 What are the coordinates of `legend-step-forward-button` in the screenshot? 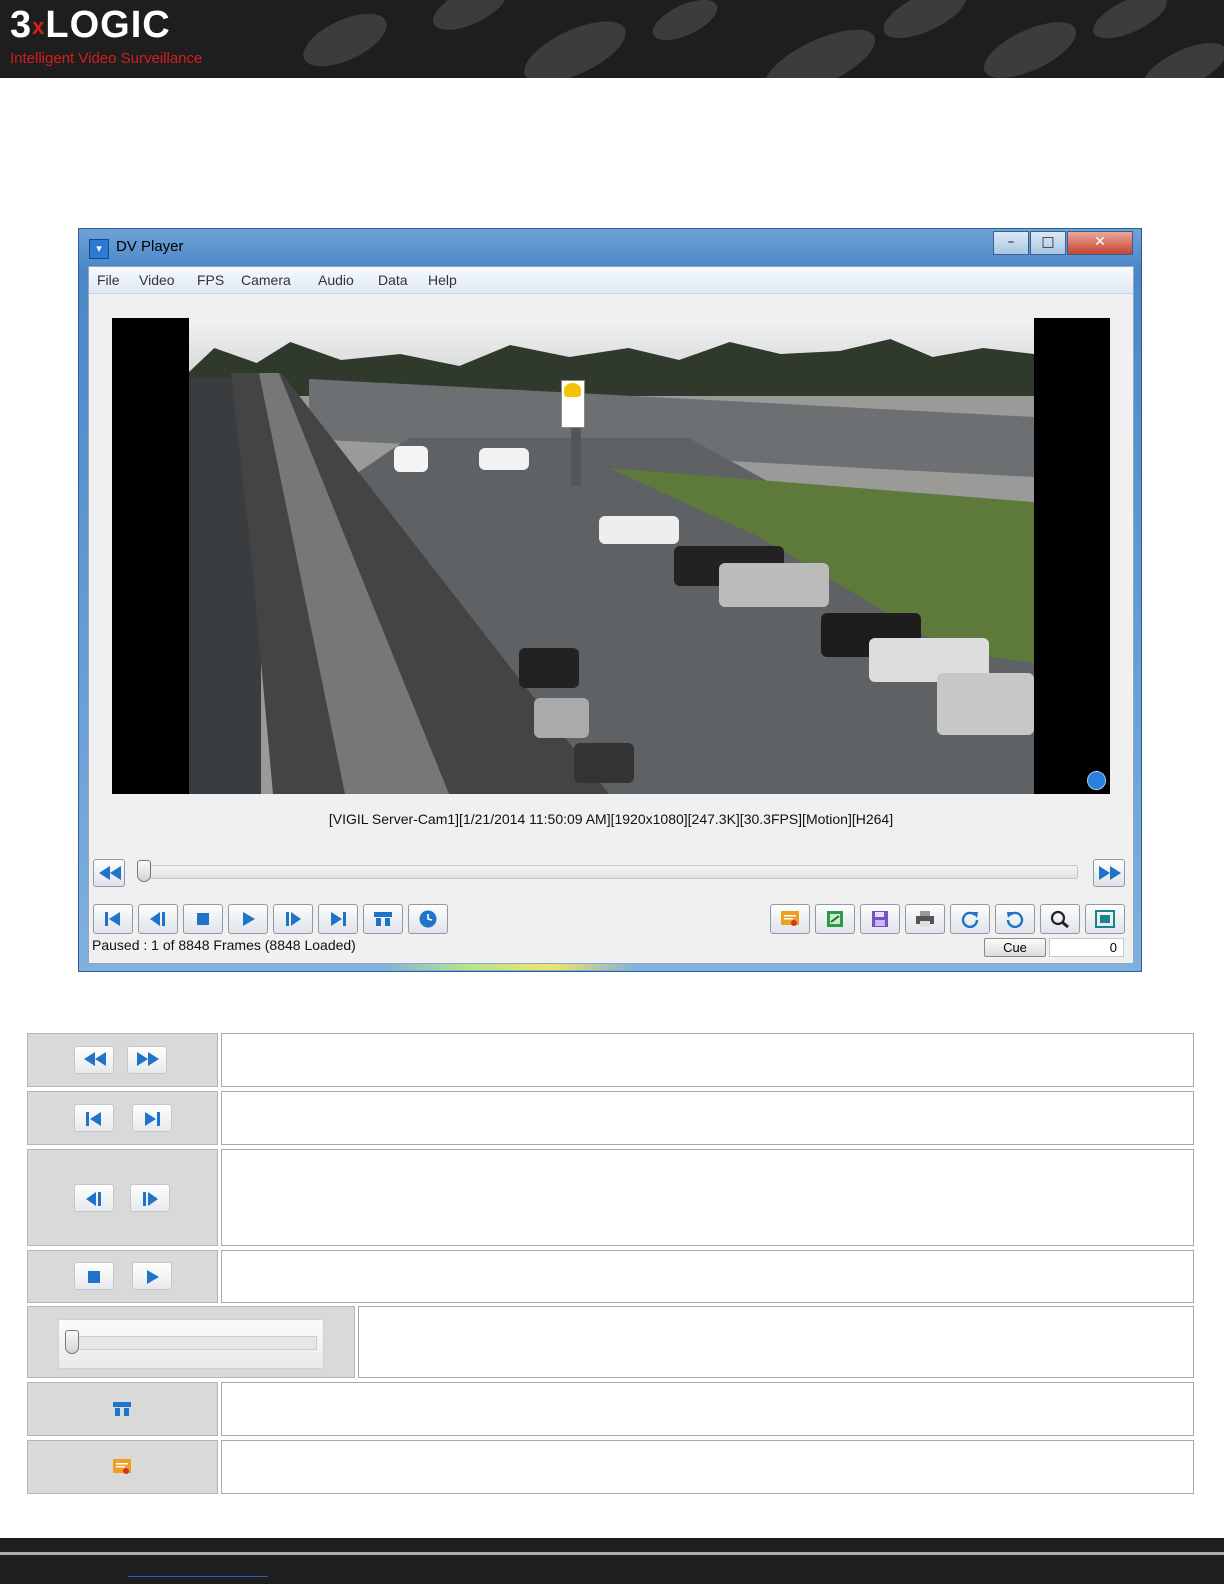 It's located at (150, 1198).